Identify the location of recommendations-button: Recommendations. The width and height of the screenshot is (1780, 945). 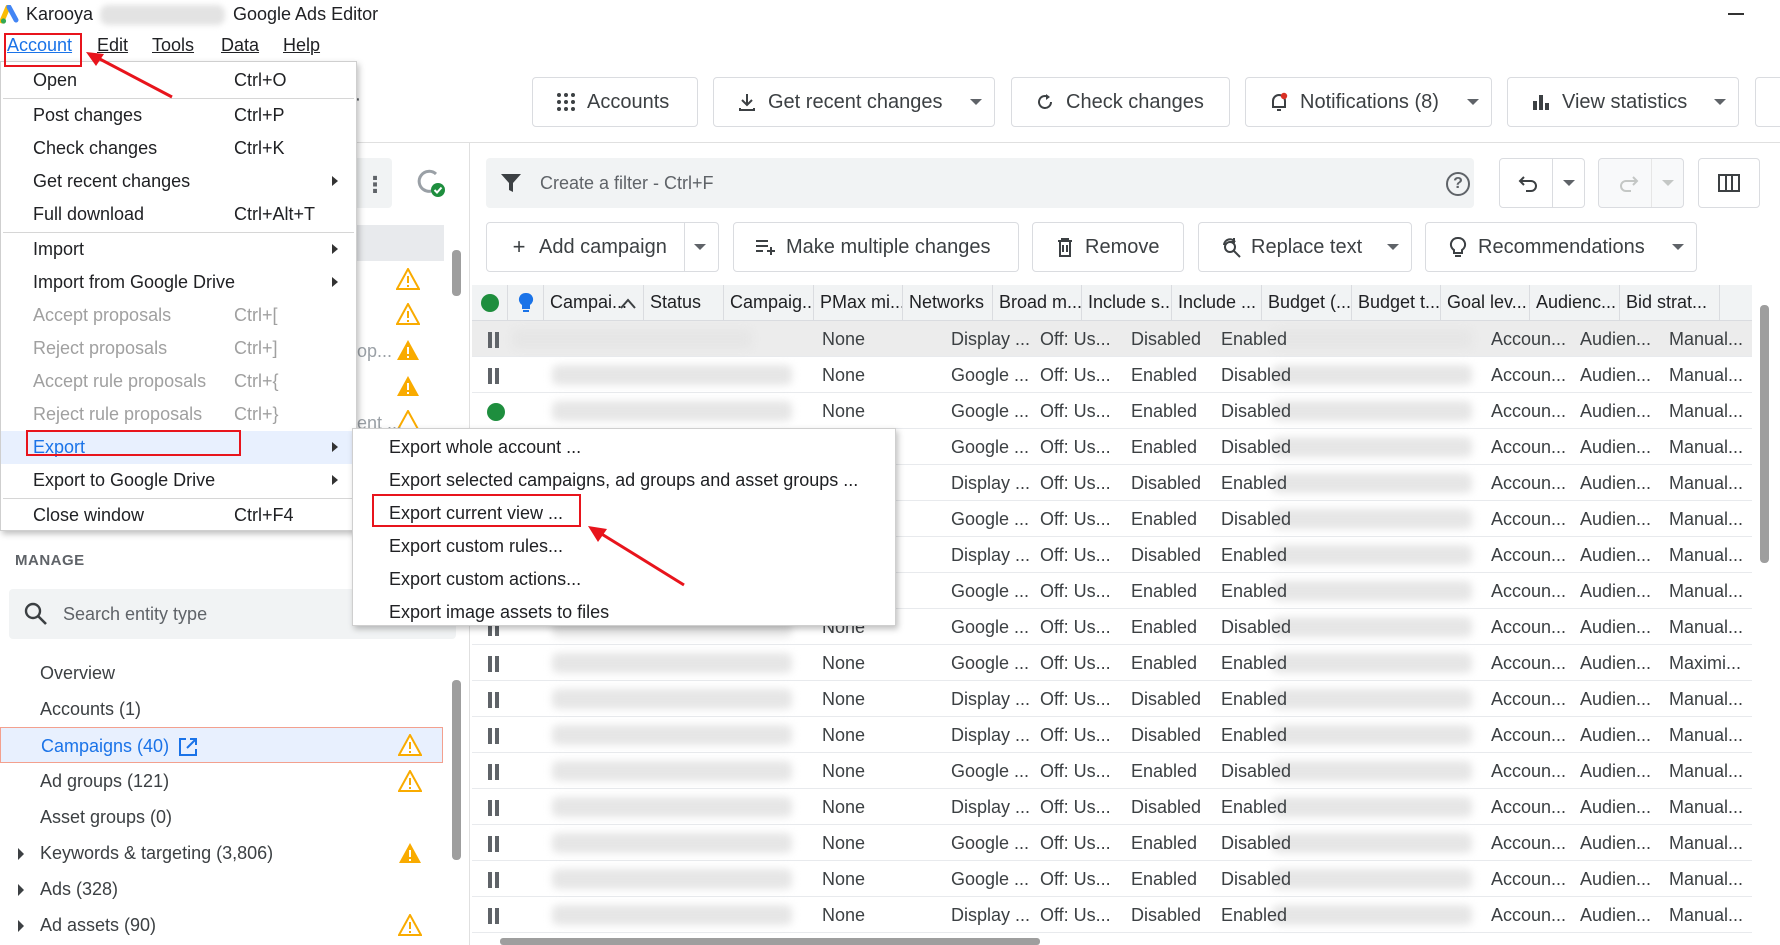
(1561, 247).